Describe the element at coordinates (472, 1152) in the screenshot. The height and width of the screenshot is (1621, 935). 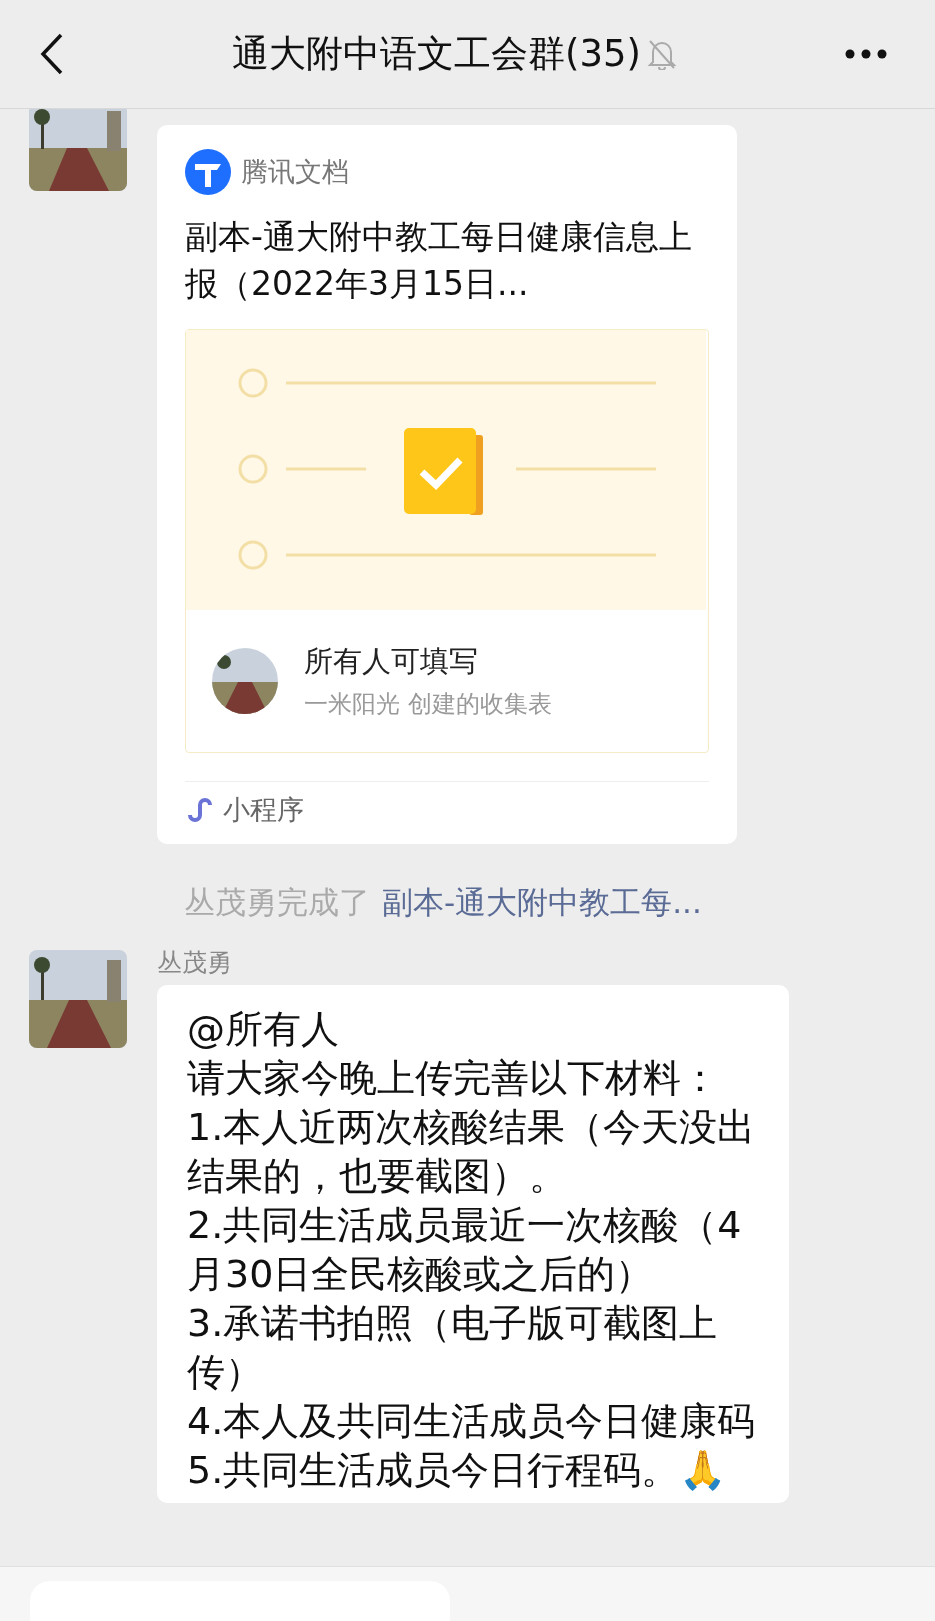
I see `message-line: 1.本人近两次核酸结果（今天没出结果的，也要截图）。` at that location.